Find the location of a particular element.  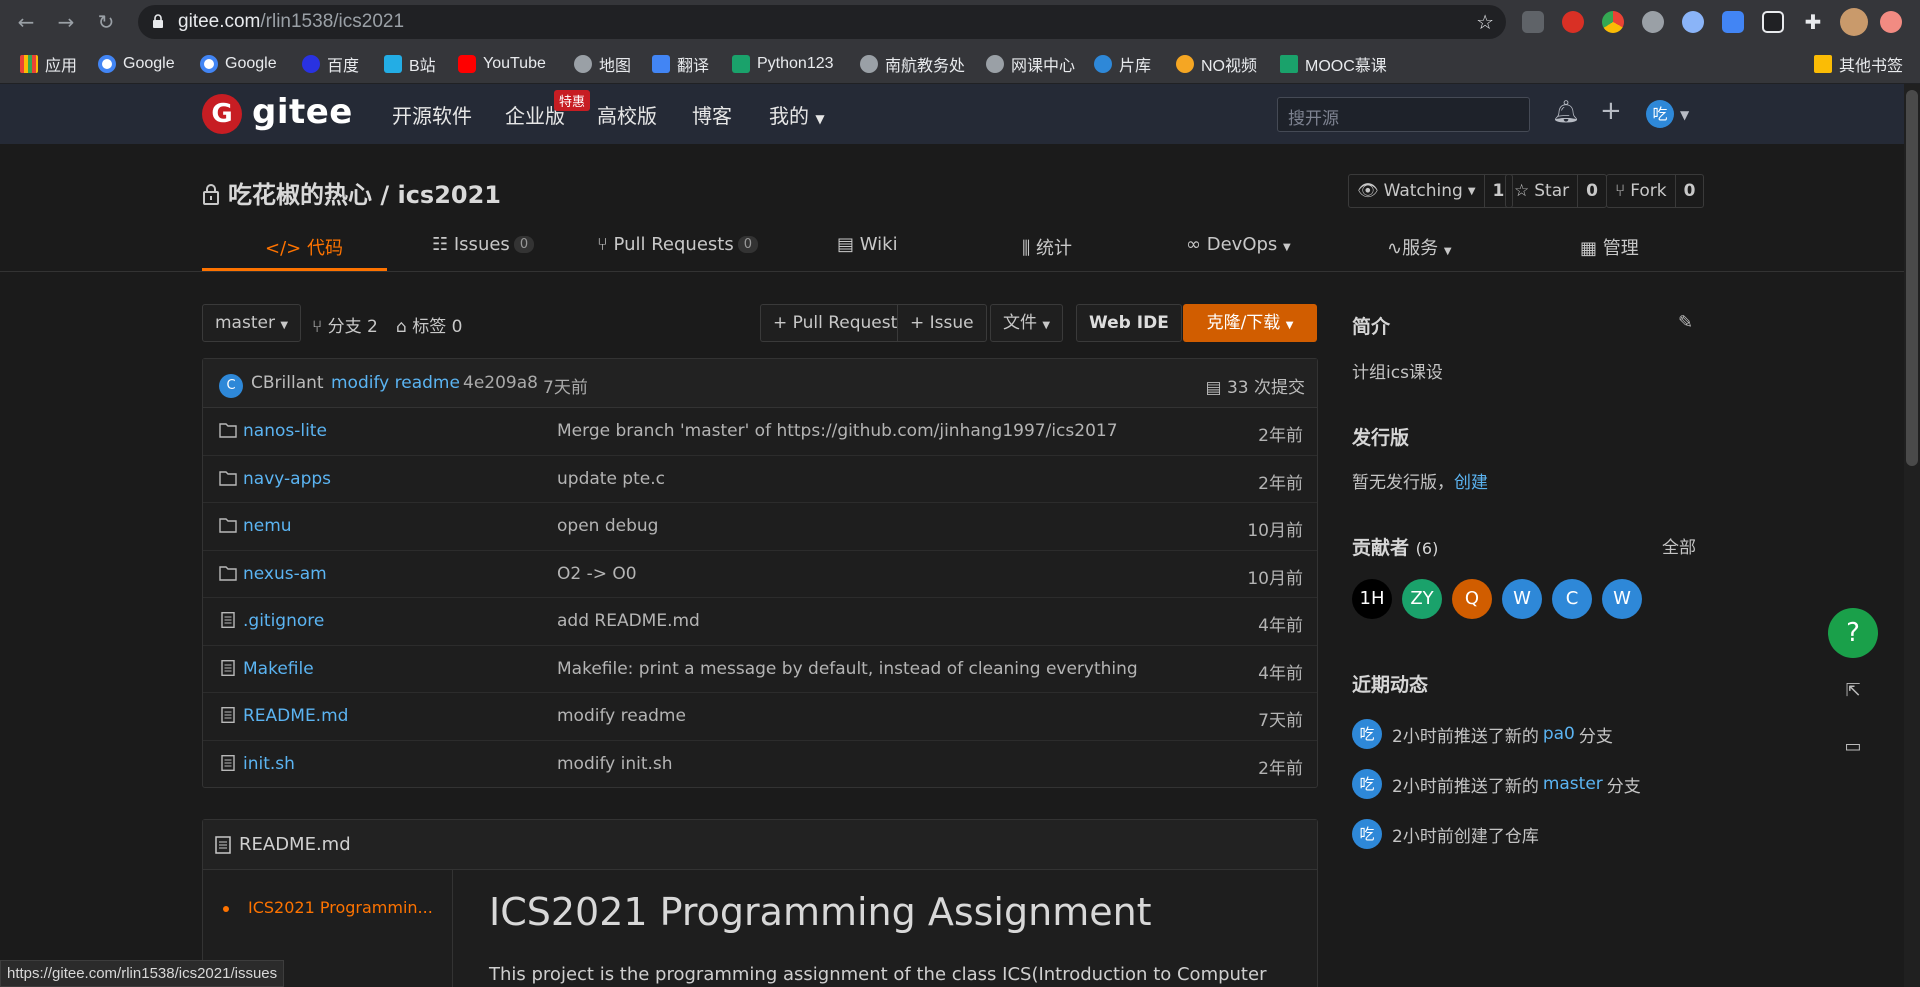

nav-mine: 我的 ▼ is located at coordinates (797, 114).